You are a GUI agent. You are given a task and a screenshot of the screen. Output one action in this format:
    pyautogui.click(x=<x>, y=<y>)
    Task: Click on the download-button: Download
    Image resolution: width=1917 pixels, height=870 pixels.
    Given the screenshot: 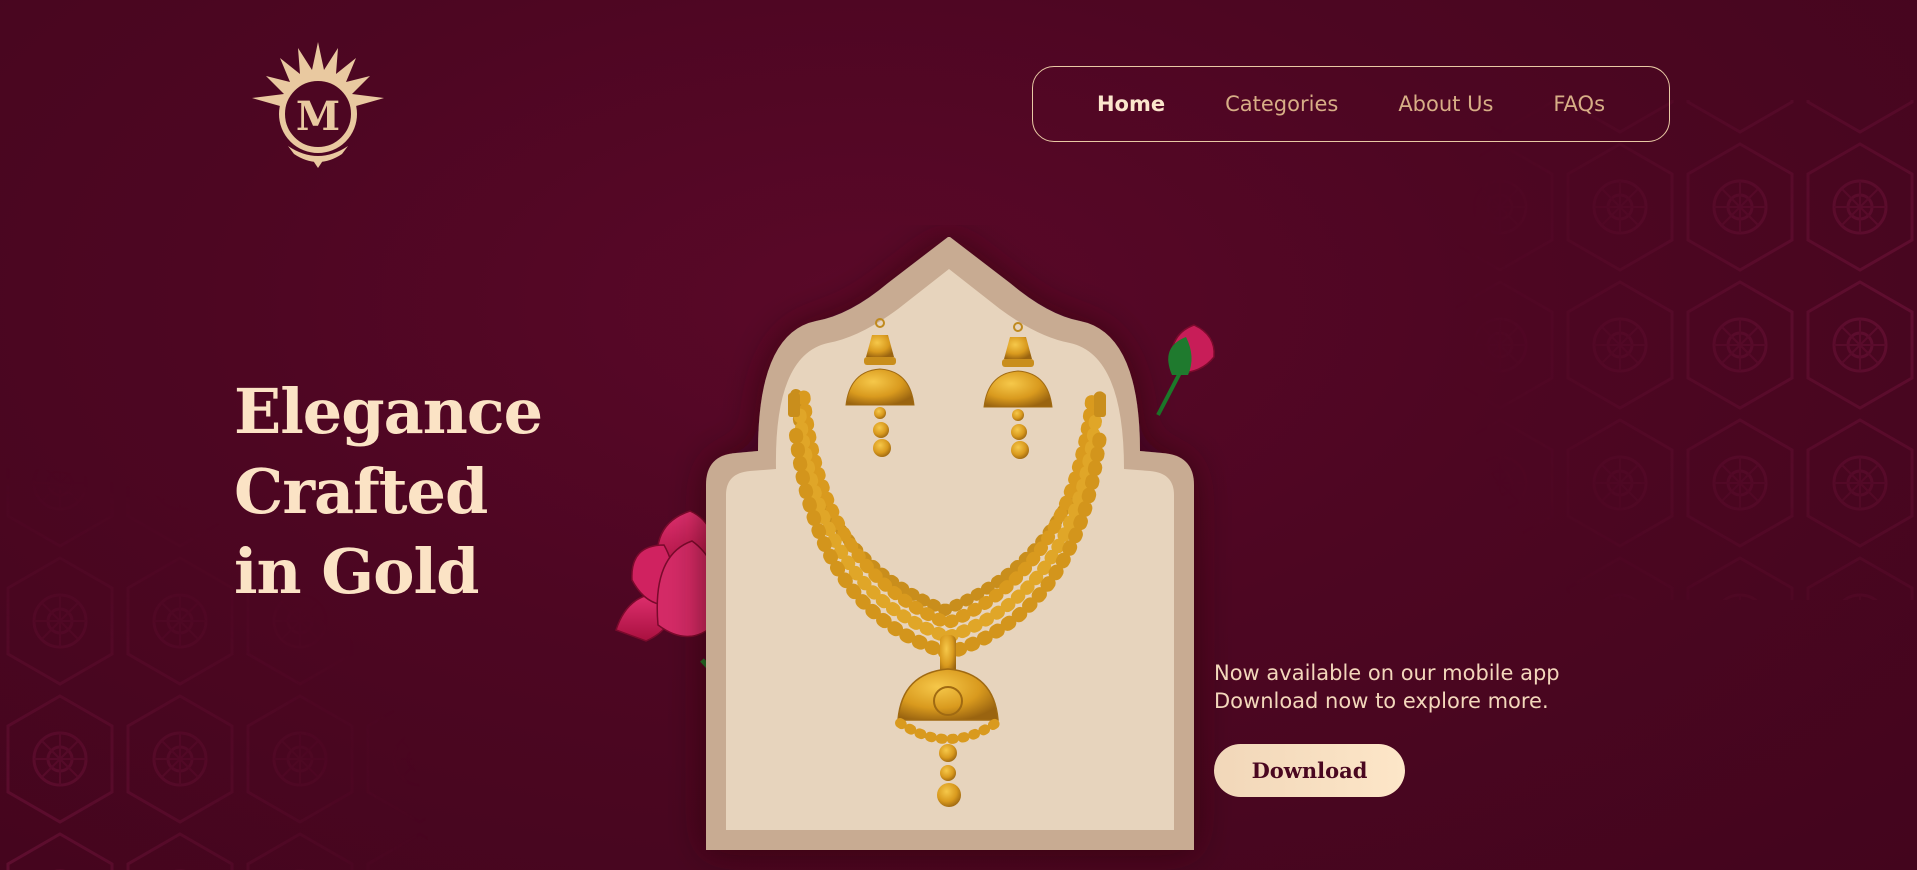 What is the action you would take?
    pyautogui.click(x=1309, y=770)
    